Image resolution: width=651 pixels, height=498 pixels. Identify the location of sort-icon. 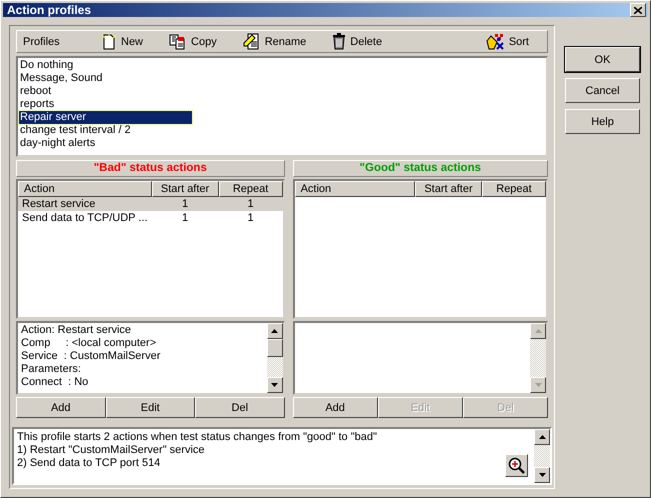
(494, 41).